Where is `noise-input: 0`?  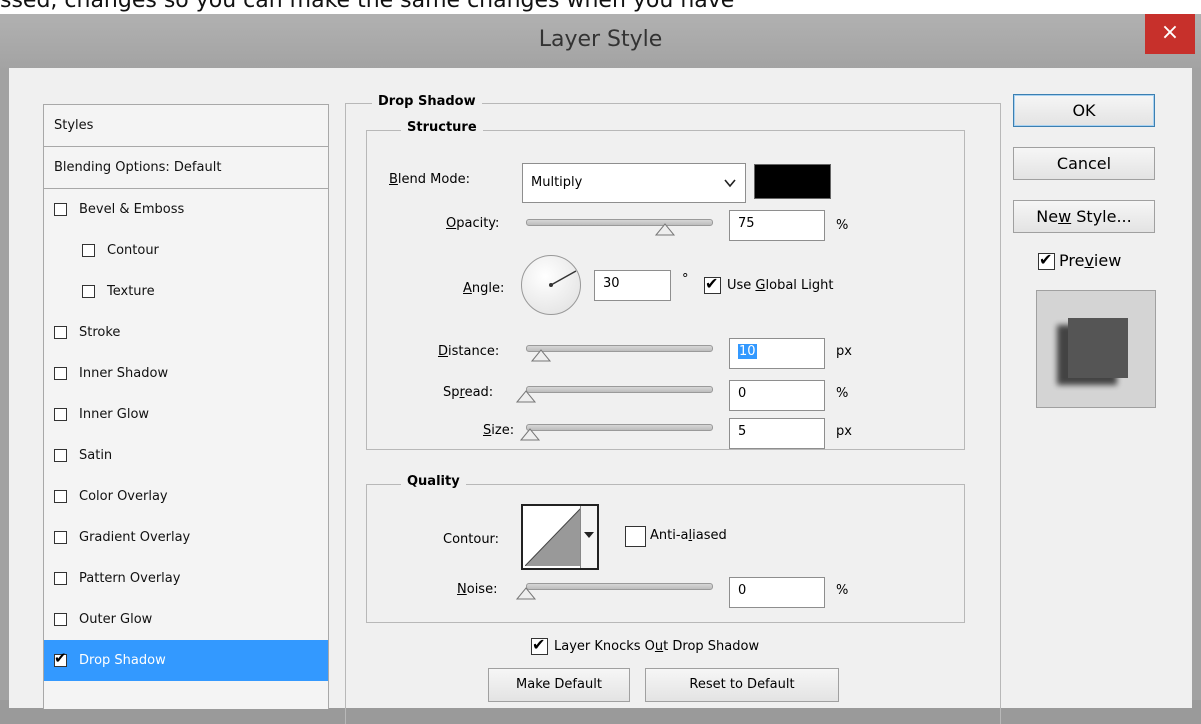 noise-input: 0 is located at coordinates (777, 592).